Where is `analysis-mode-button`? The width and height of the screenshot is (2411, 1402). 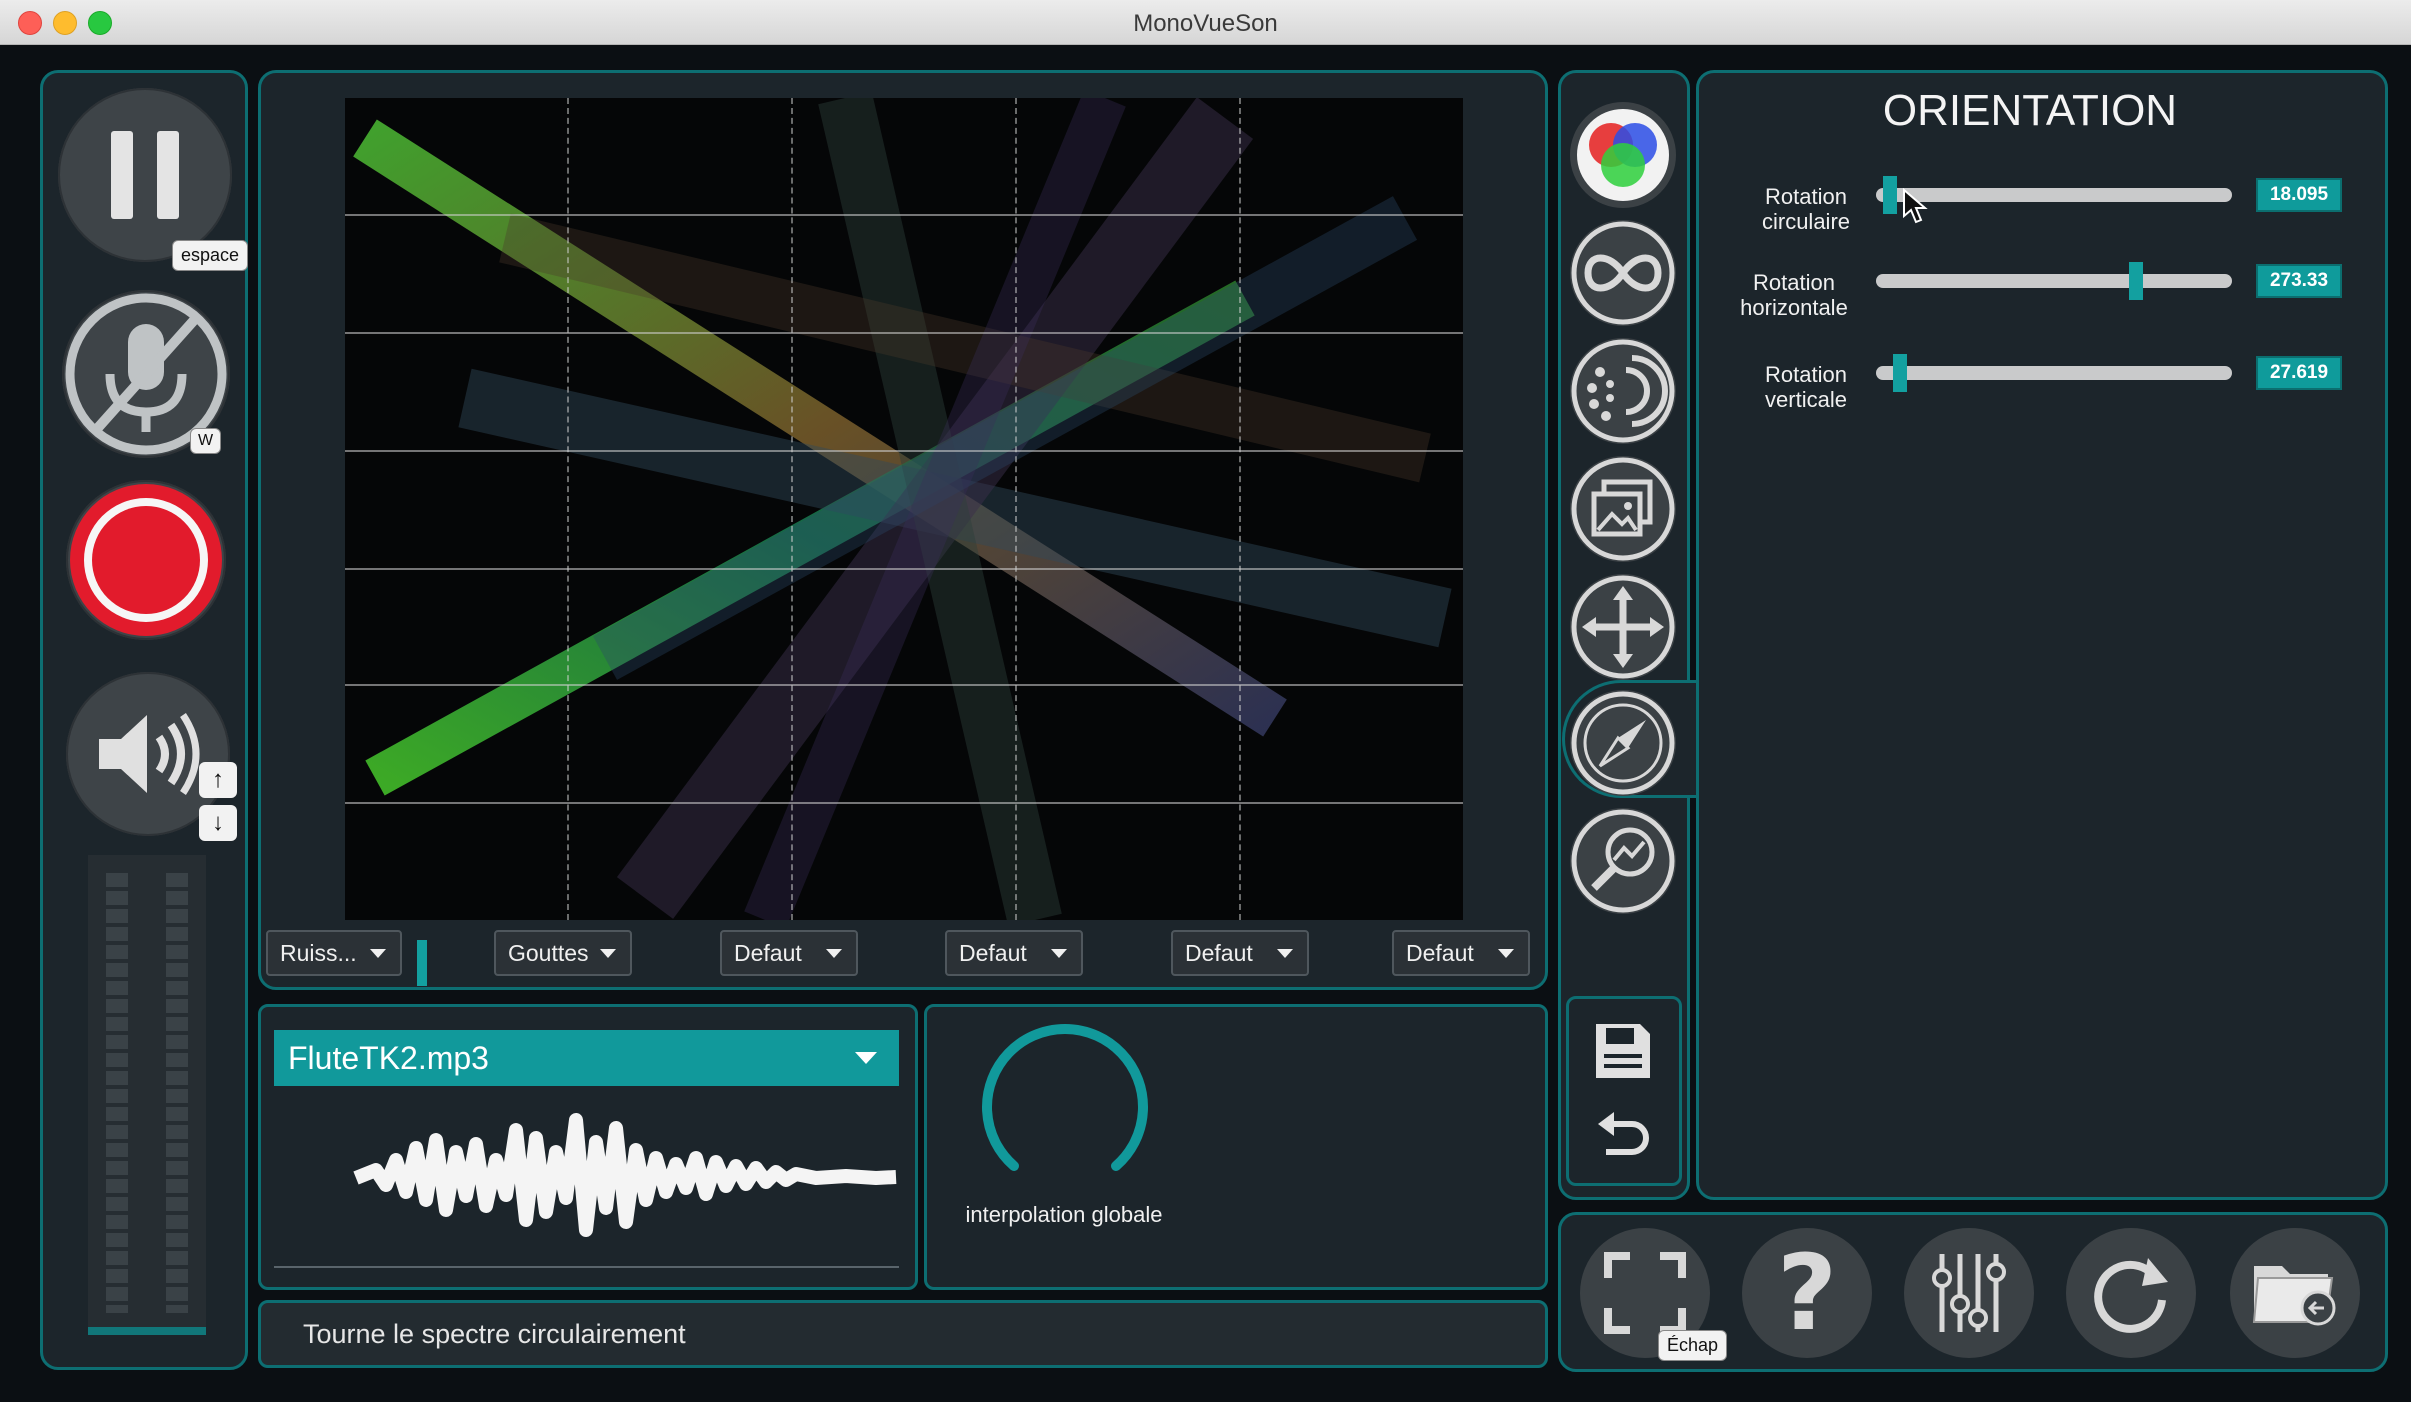
analysis-mode-button is located at coordinates (1623, 861).